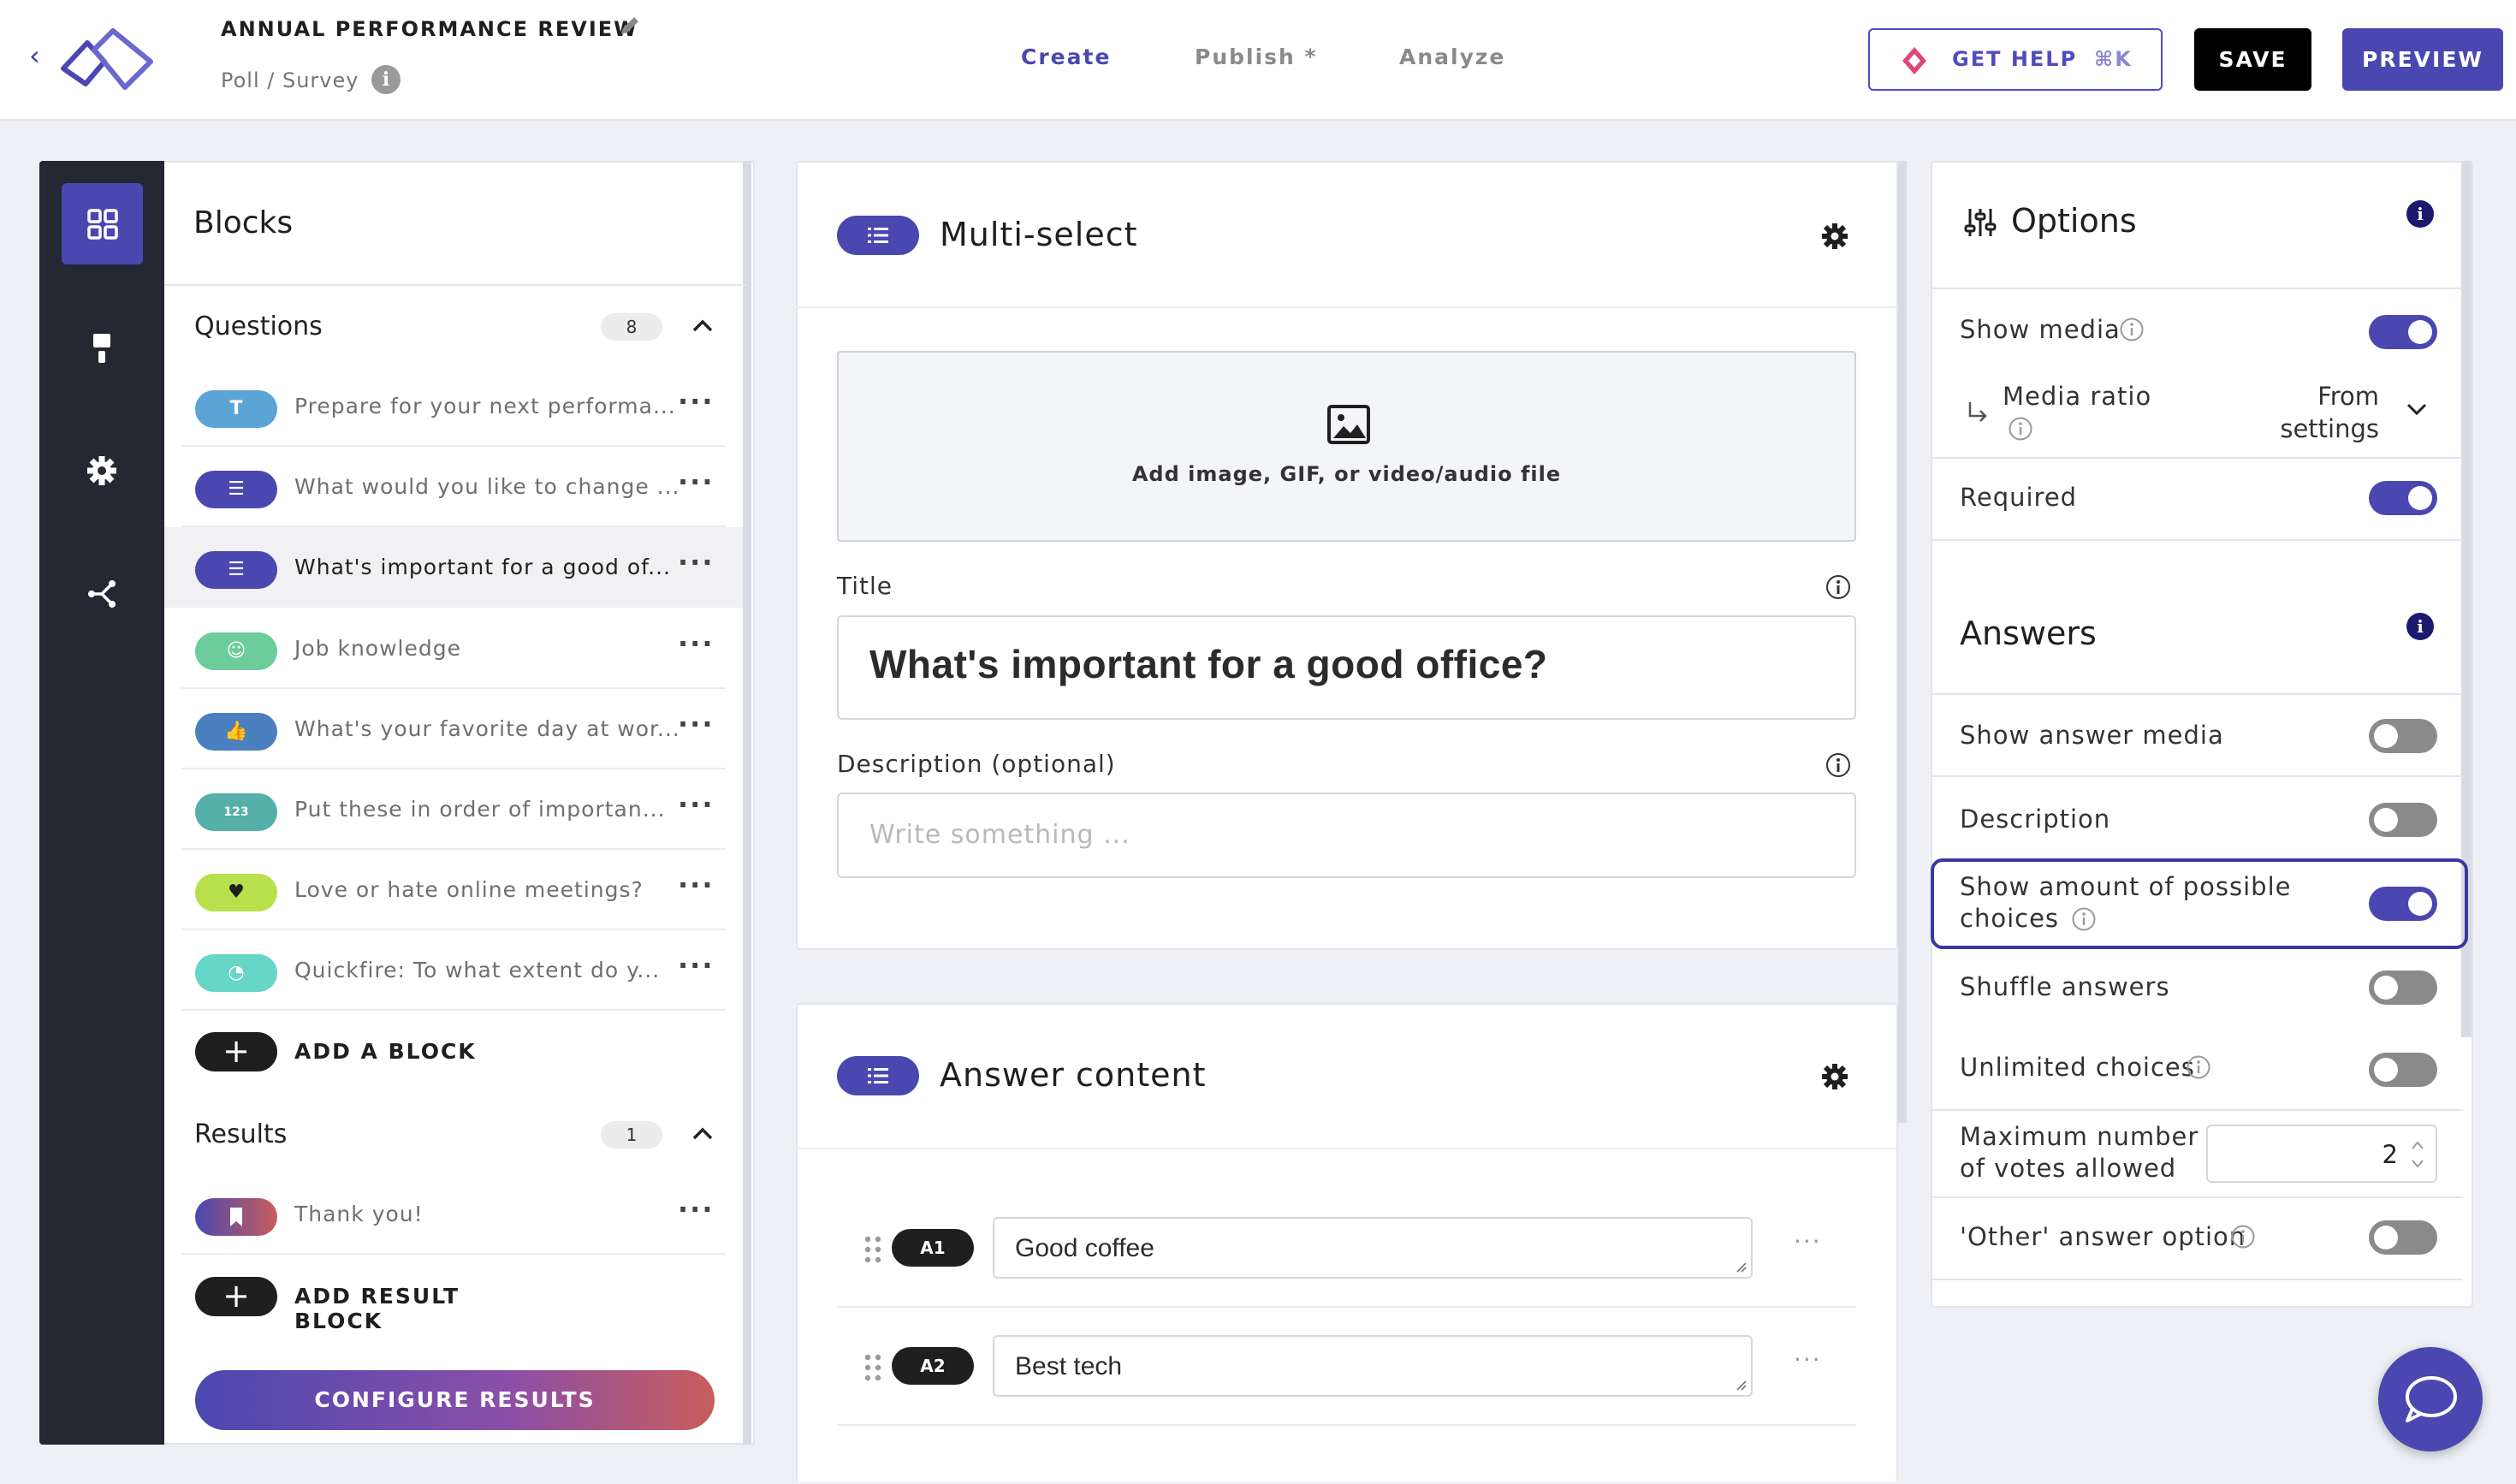 This screenshot has height=1484, width=2516. Describe the element at coordinates (102, 347) in the screenshot. I see `paint-brush-icon` at that location.